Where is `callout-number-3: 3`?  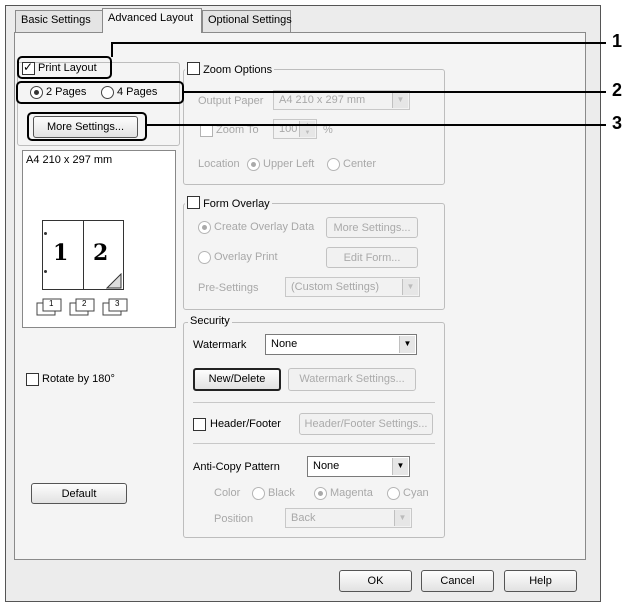 callout-number-3: 3 is located at coordinates (617, 123).